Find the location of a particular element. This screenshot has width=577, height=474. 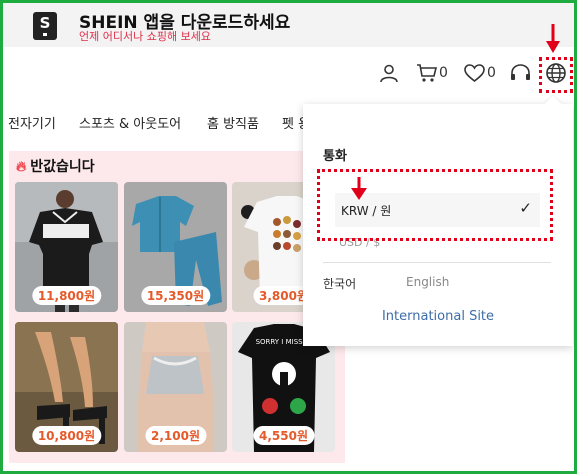

product-card: 2,100원 is located at coordinates (175, 387).